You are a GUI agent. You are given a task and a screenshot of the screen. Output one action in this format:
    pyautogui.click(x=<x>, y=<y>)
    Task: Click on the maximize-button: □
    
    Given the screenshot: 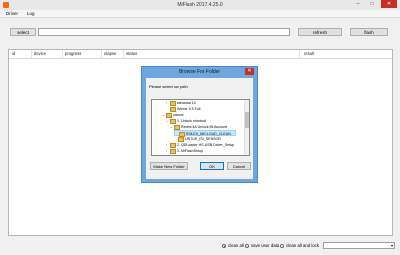 What is the action you would take?
    pyautogui.click(x=372, y=4)
    